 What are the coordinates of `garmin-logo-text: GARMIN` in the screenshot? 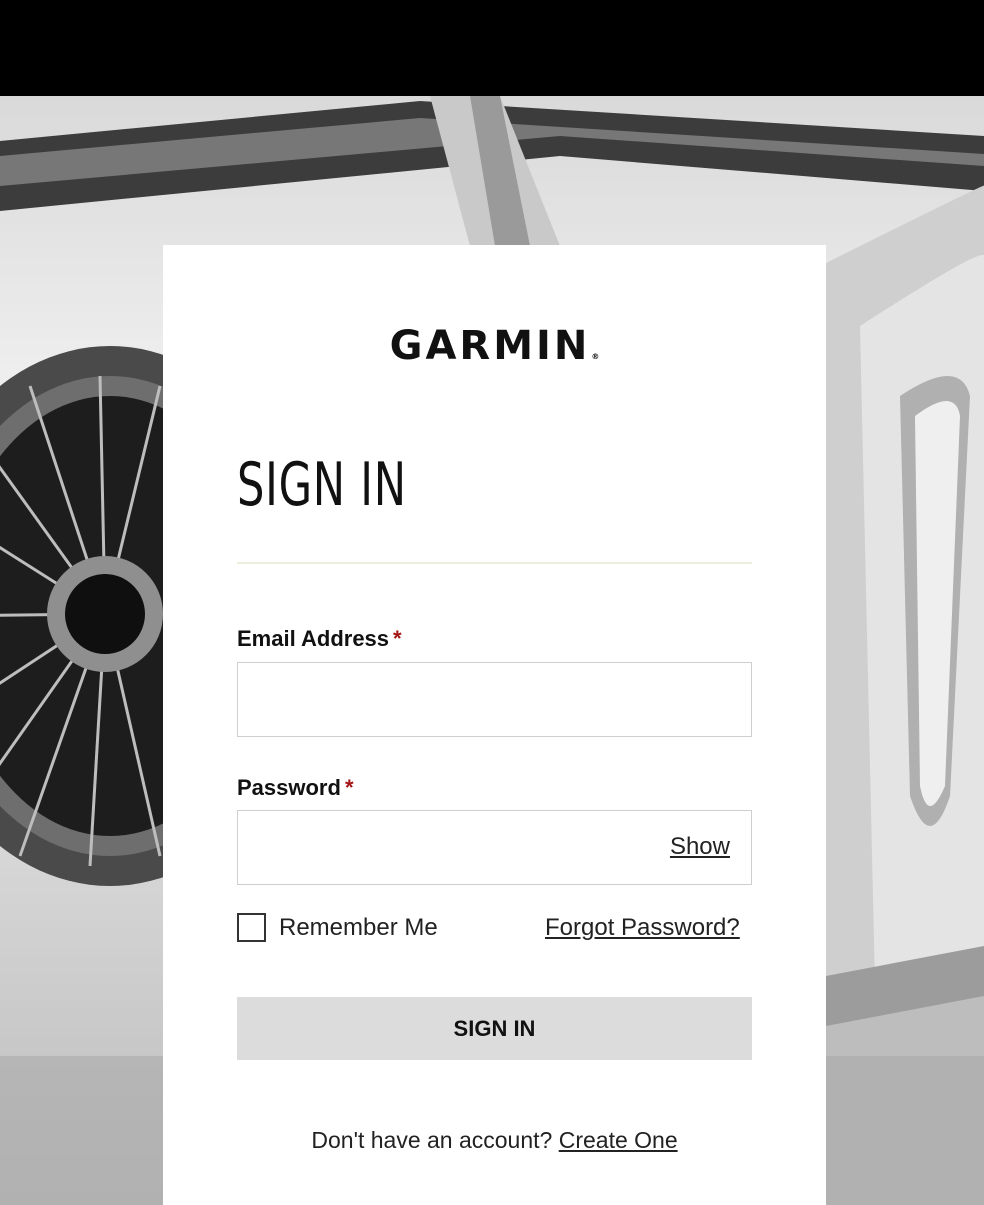 It's located at (490, 346).